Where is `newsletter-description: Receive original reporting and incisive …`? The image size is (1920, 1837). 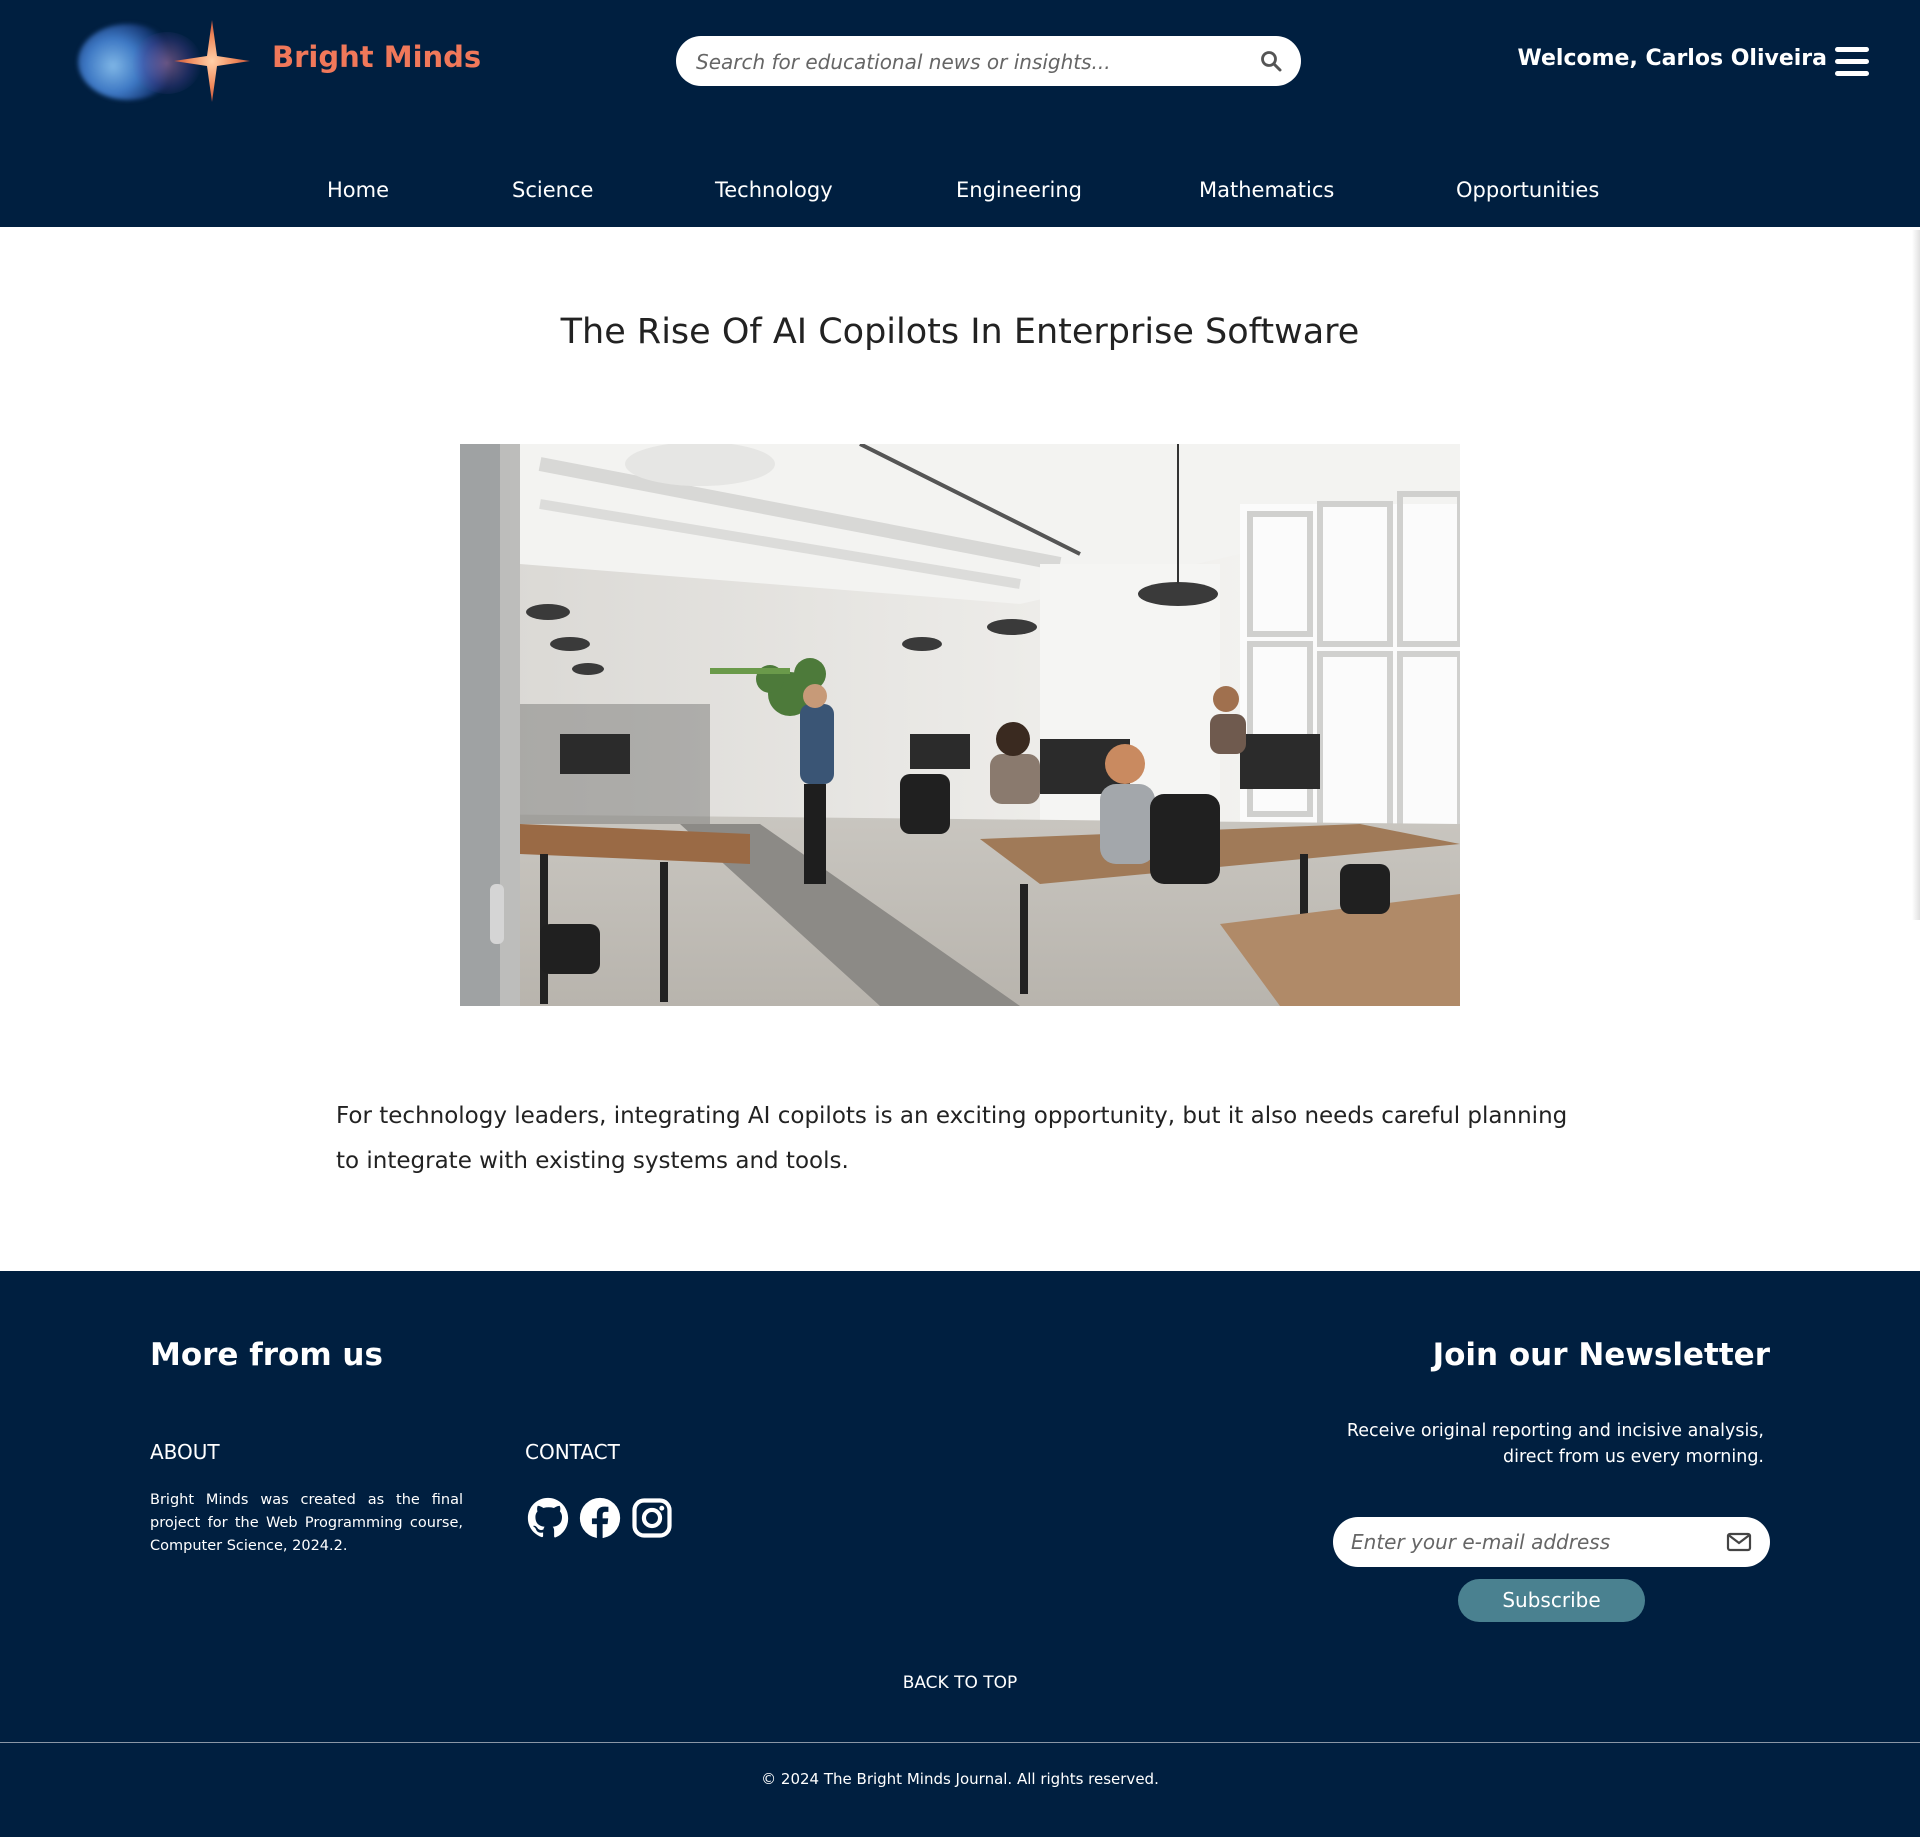 newsletter-description: Receive original reporting and incisive … is located at coordinates (1555, 1444).